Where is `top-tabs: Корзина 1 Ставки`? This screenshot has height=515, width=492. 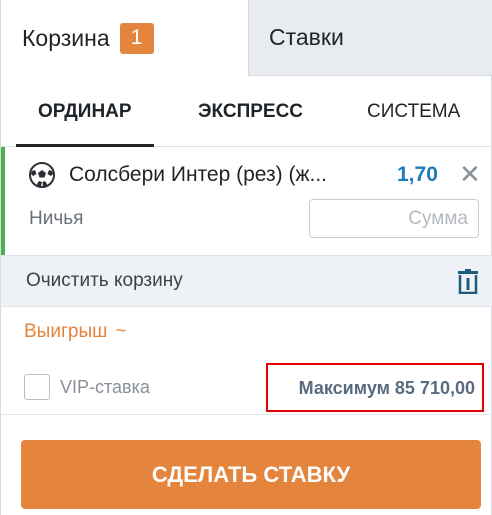 top-tabs: Корзина 1 Ставки is located at coordinates (246, 38).